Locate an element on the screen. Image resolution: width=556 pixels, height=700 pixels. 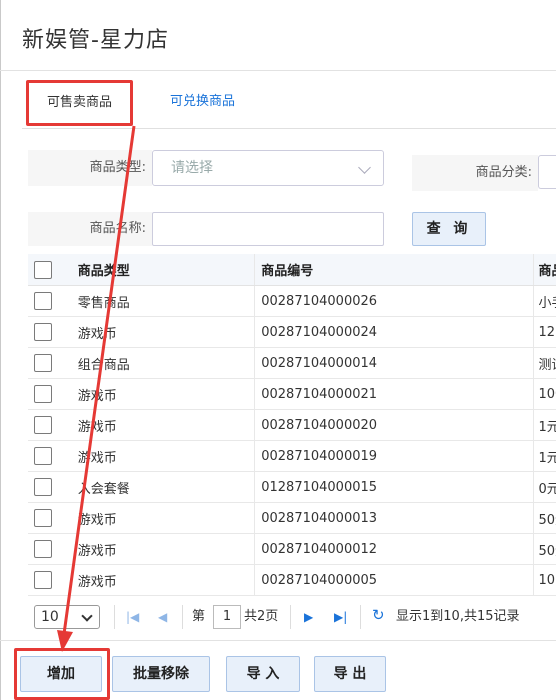
goods-type-label: 商品类型: is located at coordinates (90, 168).